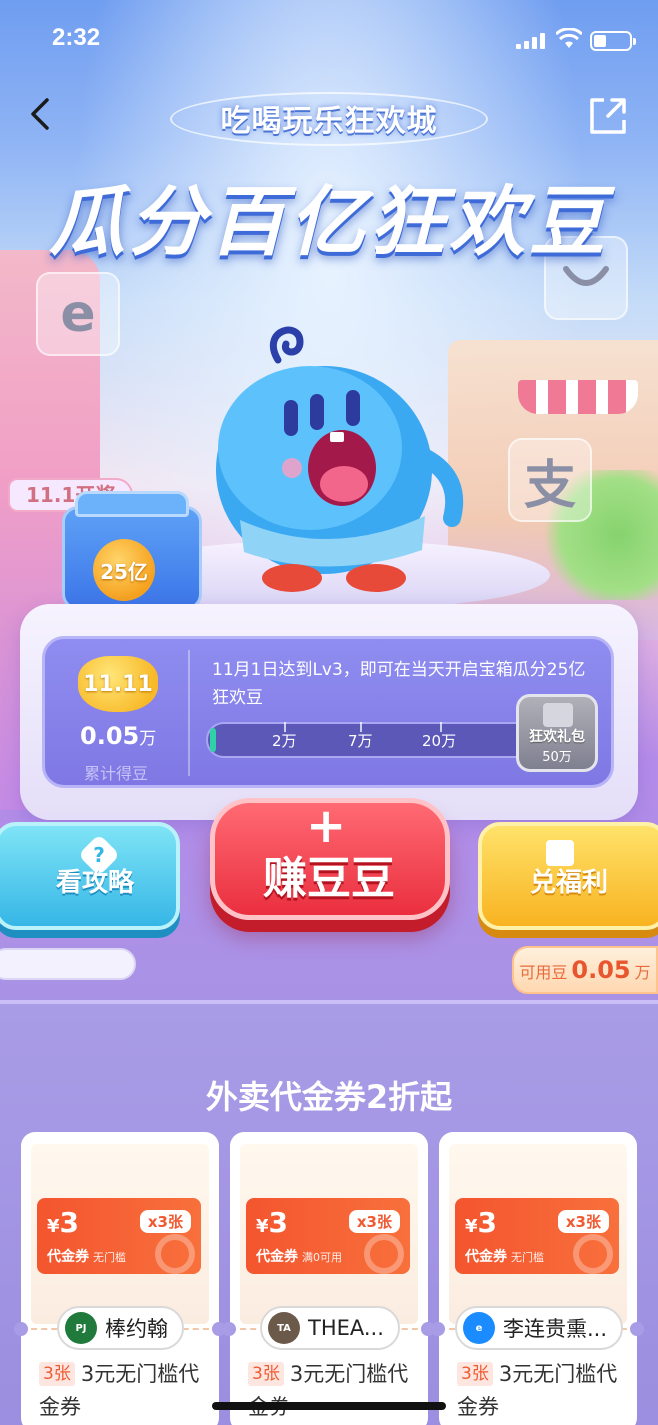 Image resolution: width=658 pixels, height=1425 pixels. I want to click on card-divider, so click(189, 713).